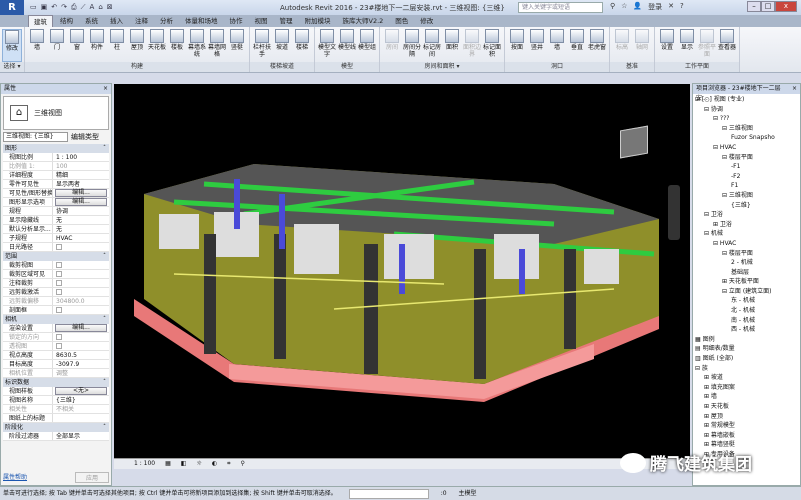 This screenshot has width=801, height=500. I want to click on browser-item: ⊞ 天花板平面, so click(746, 282).